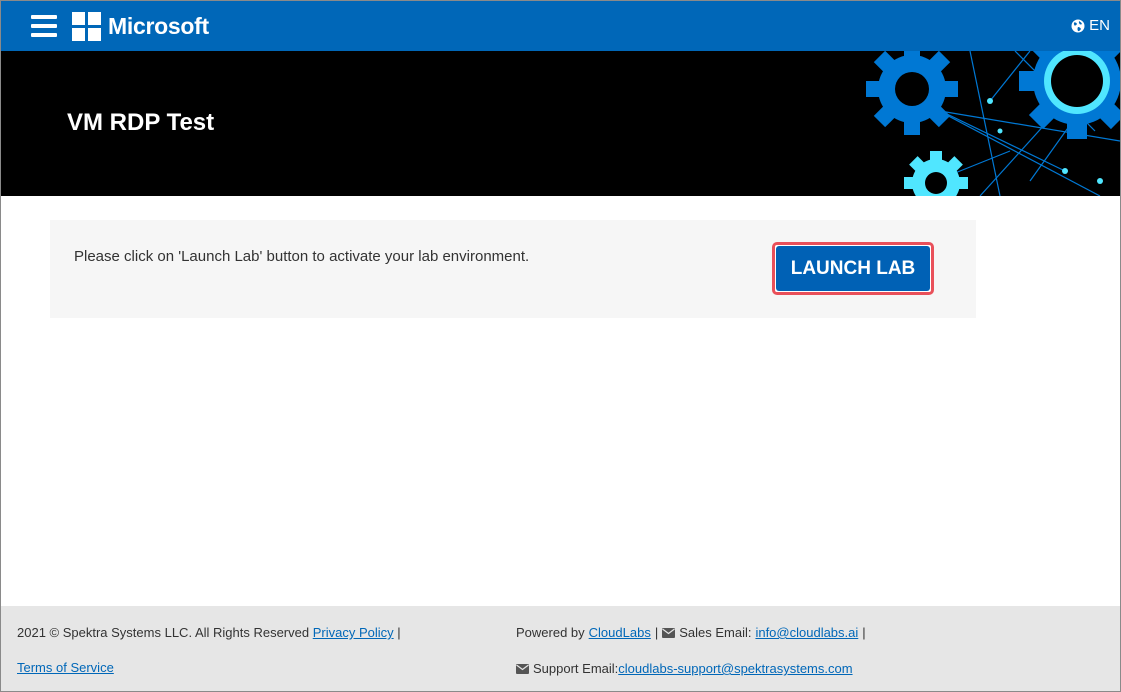 The image size is (1121, 692). Describe the element at coordinates (715, 632) in the screenshot. I see `sales-email-label: Sales Email:` at that location.